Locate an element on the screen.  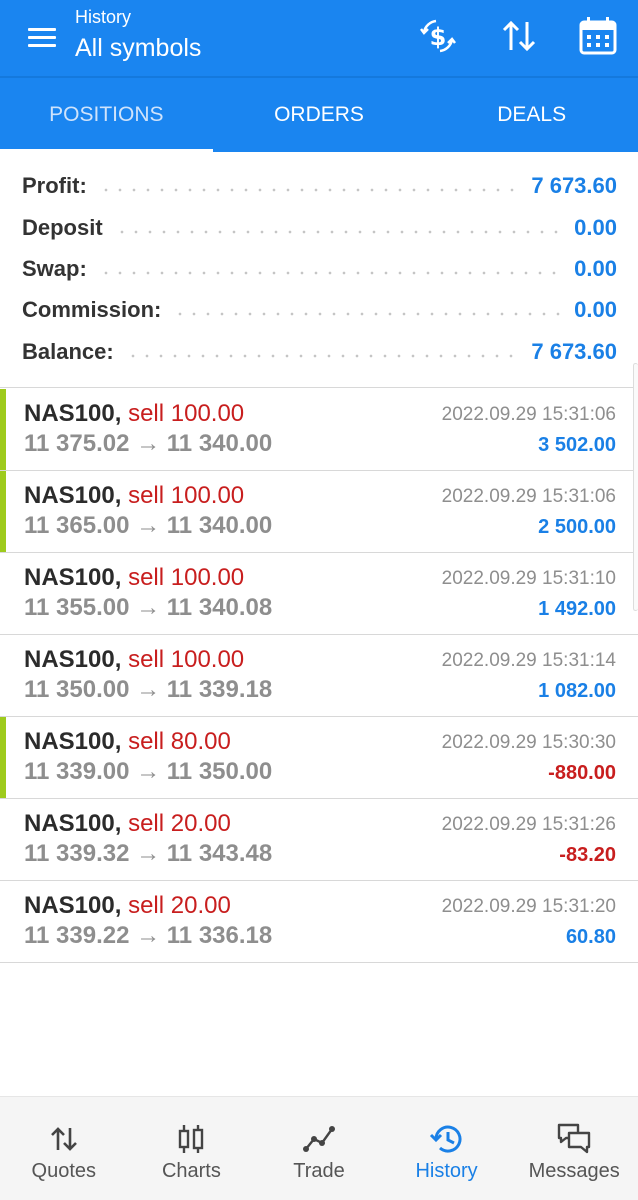
deal-time: 2022.09.29 15:30:30 is located at coordinates (528, 742).